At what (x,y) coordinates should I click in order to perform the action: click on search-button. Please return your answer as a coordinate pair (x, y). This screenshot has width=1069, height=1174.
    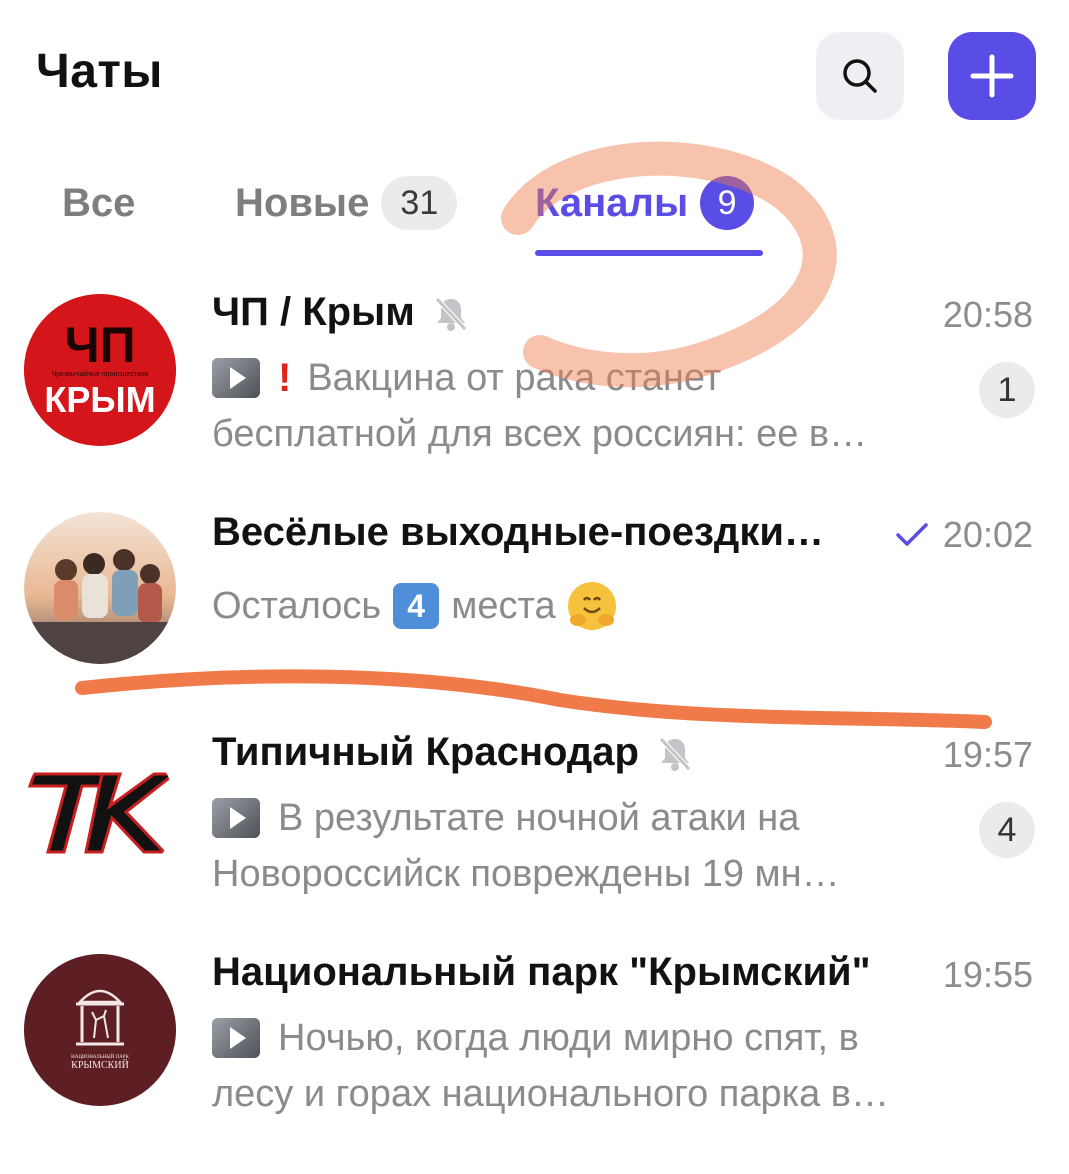
    Looking at the image, I should click on (860, 76).